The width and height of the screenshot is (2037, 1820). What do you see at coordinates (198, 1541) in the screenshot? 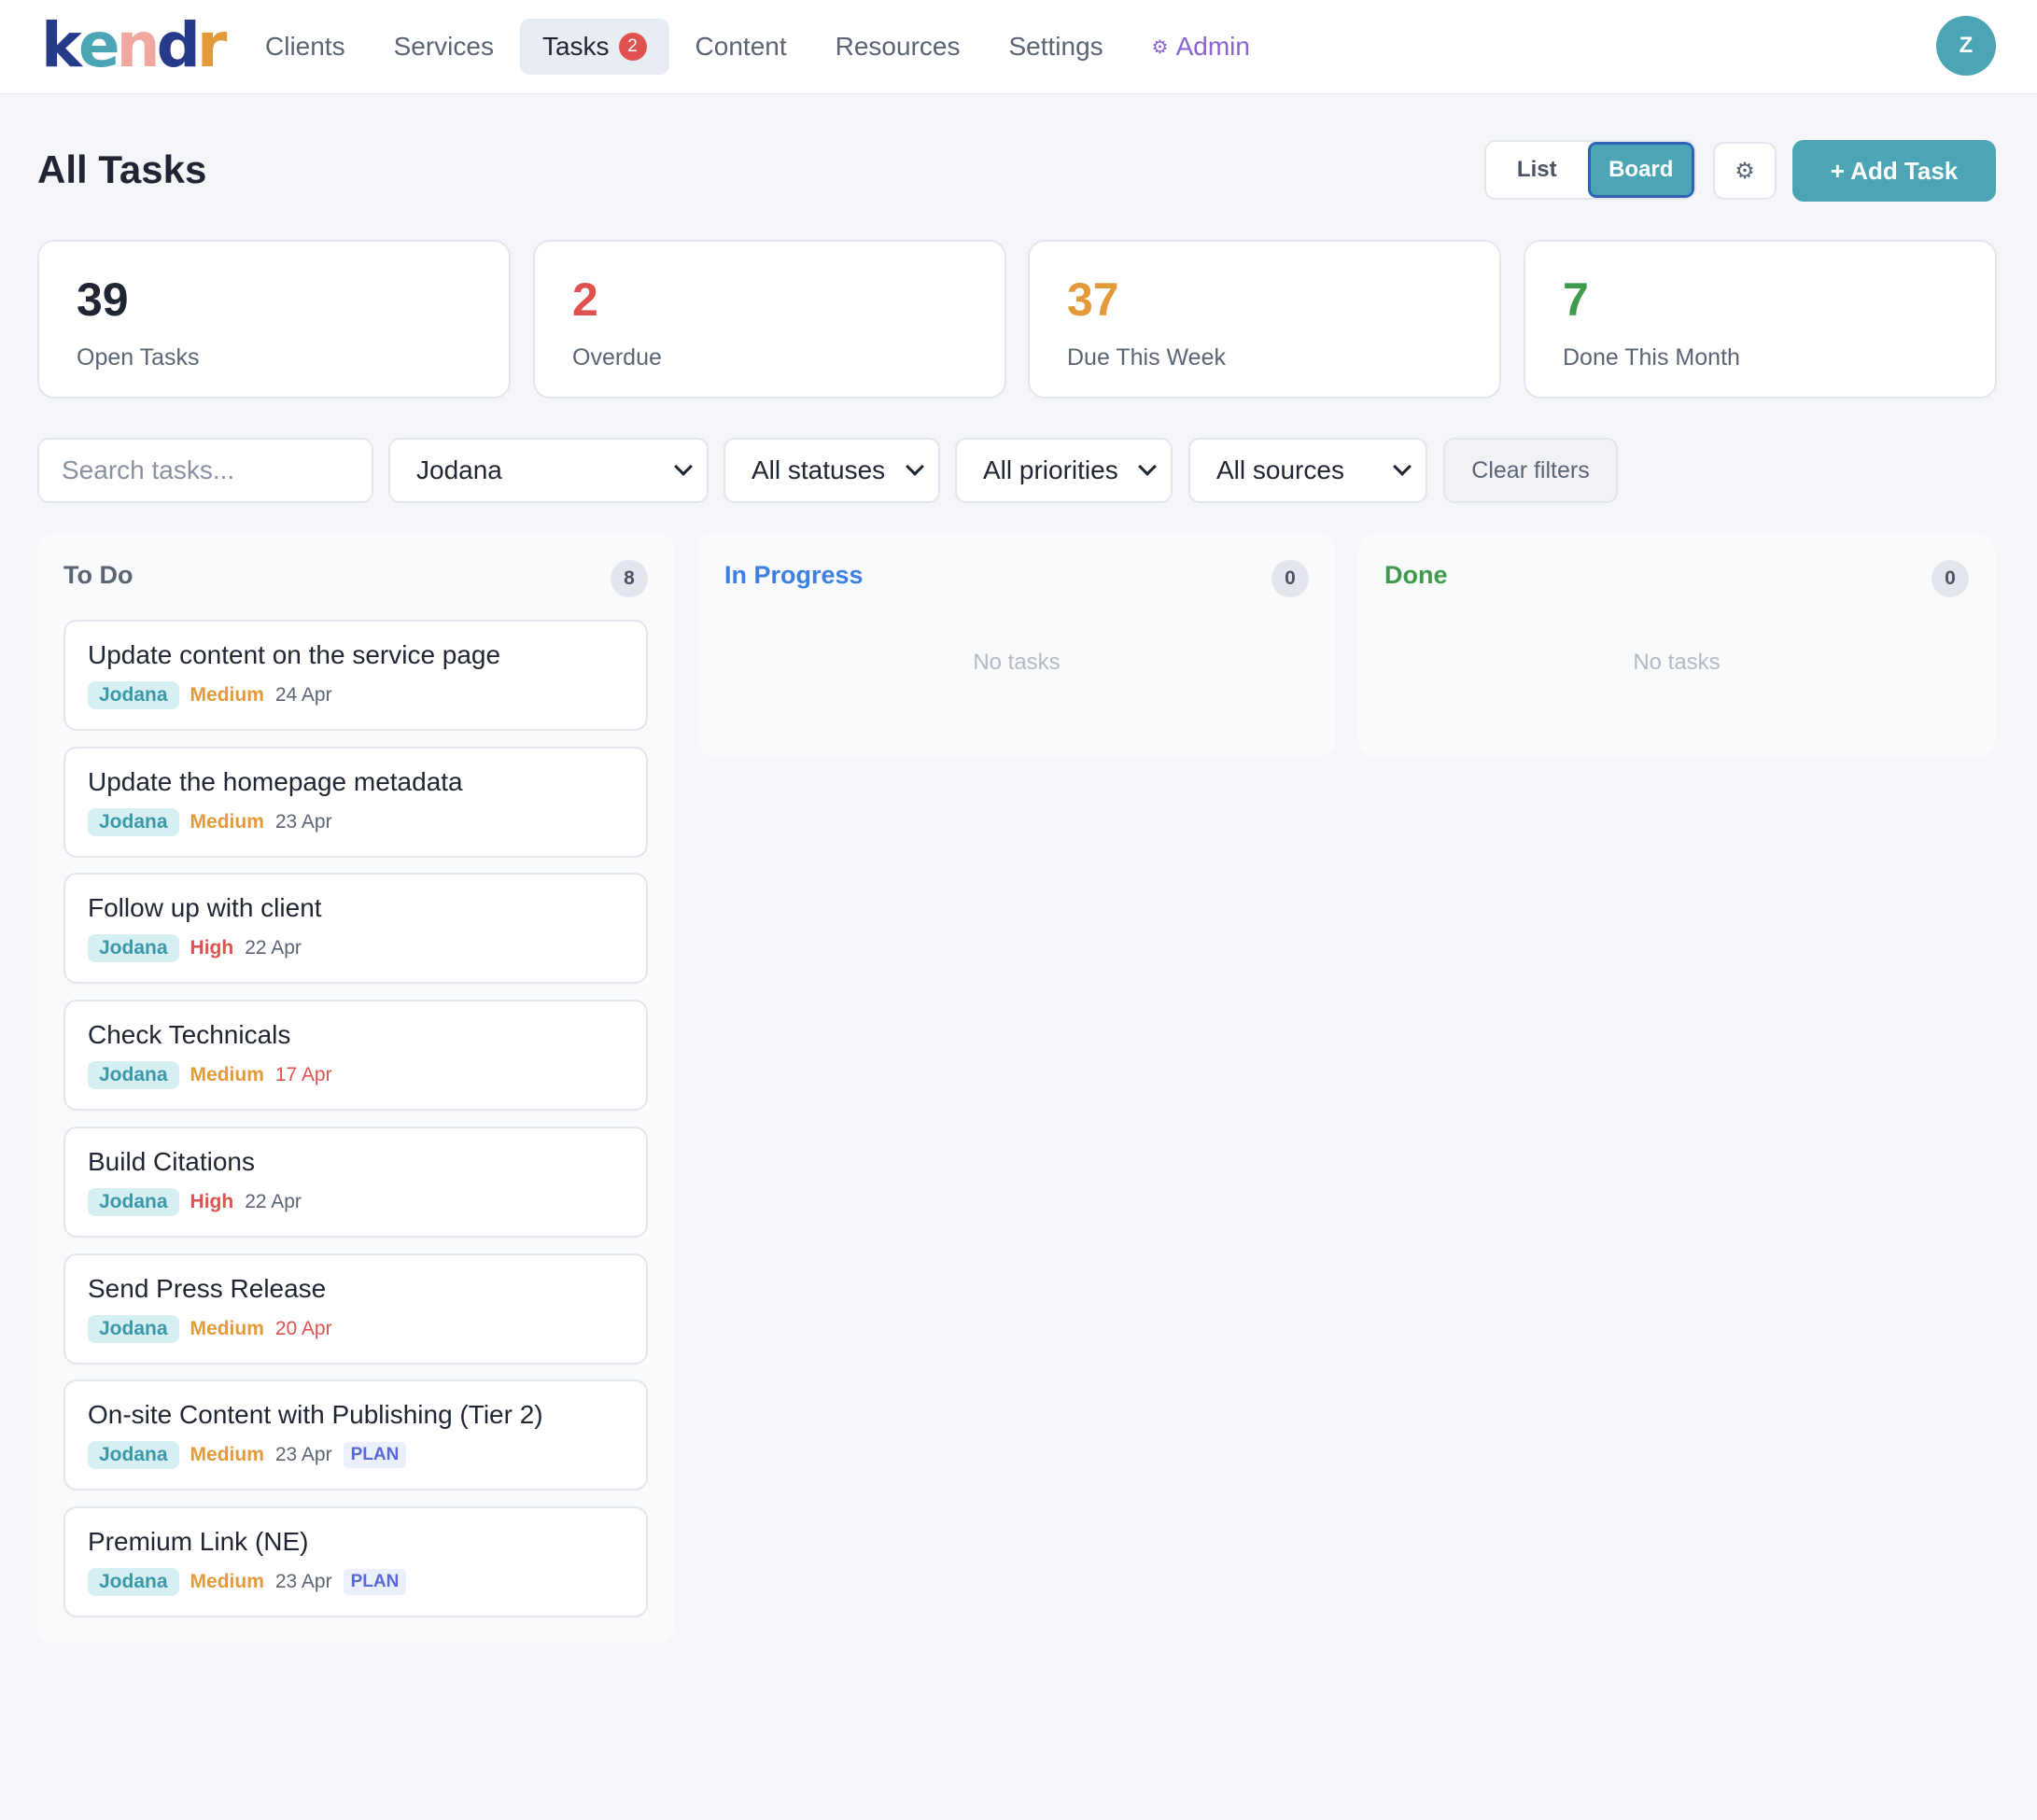
I see `task-title: Premium Link (NE)` at bounding box center [198, 1541].